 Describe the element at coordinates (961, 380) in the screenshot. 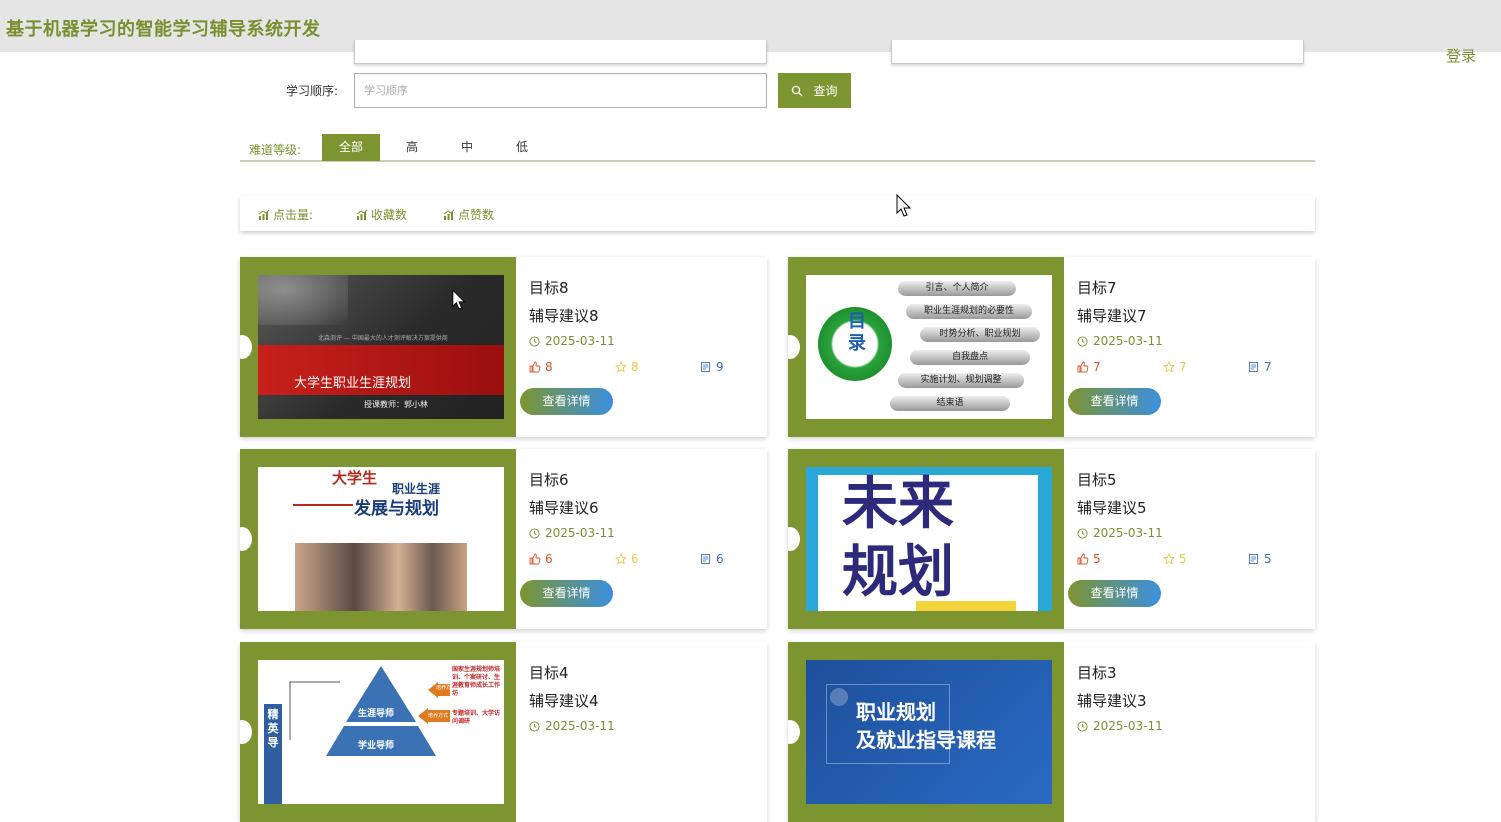

I see `toc-item: 实施计划、规划调整` at that location.